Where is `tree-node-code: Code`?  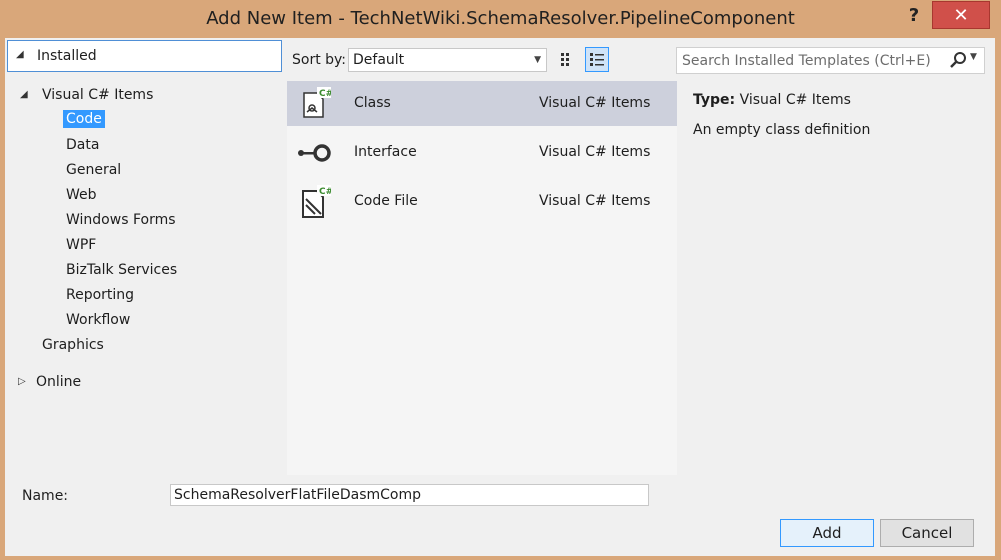 tree-node-code: Code is located at coordinates (84, 119).